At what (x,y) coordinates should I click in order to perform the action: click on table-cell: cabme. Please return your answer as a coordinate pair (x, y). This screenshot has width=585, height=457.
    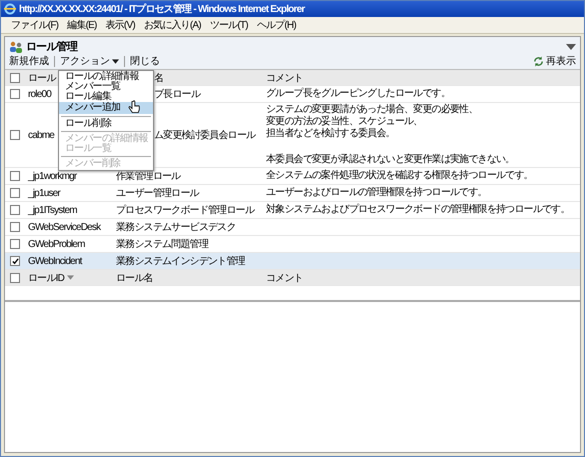
    Looking at the image, I should click on (41, 135).